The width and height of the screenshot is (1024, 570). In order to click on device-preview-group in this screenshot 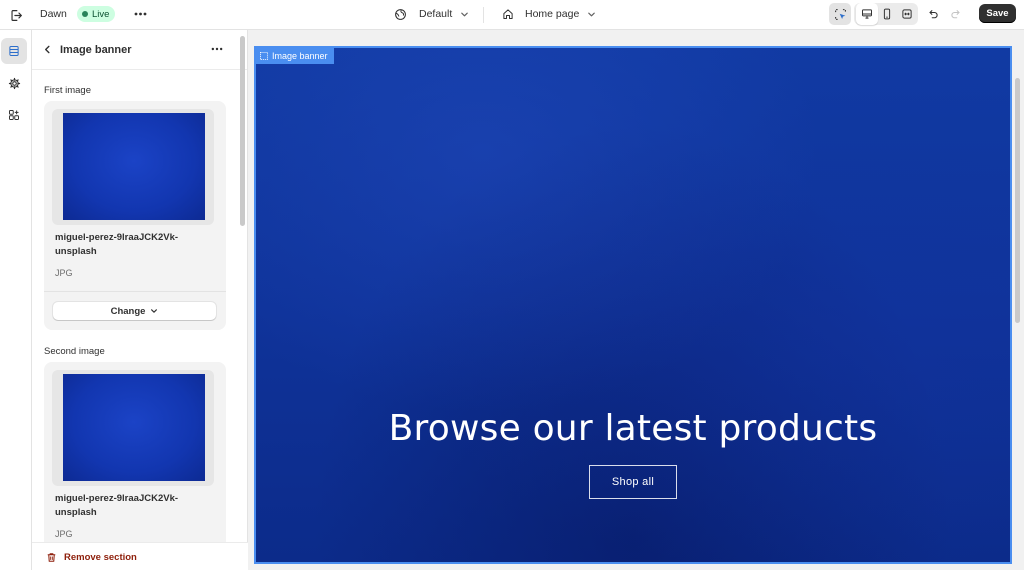, I will do `click(886, 14)`.